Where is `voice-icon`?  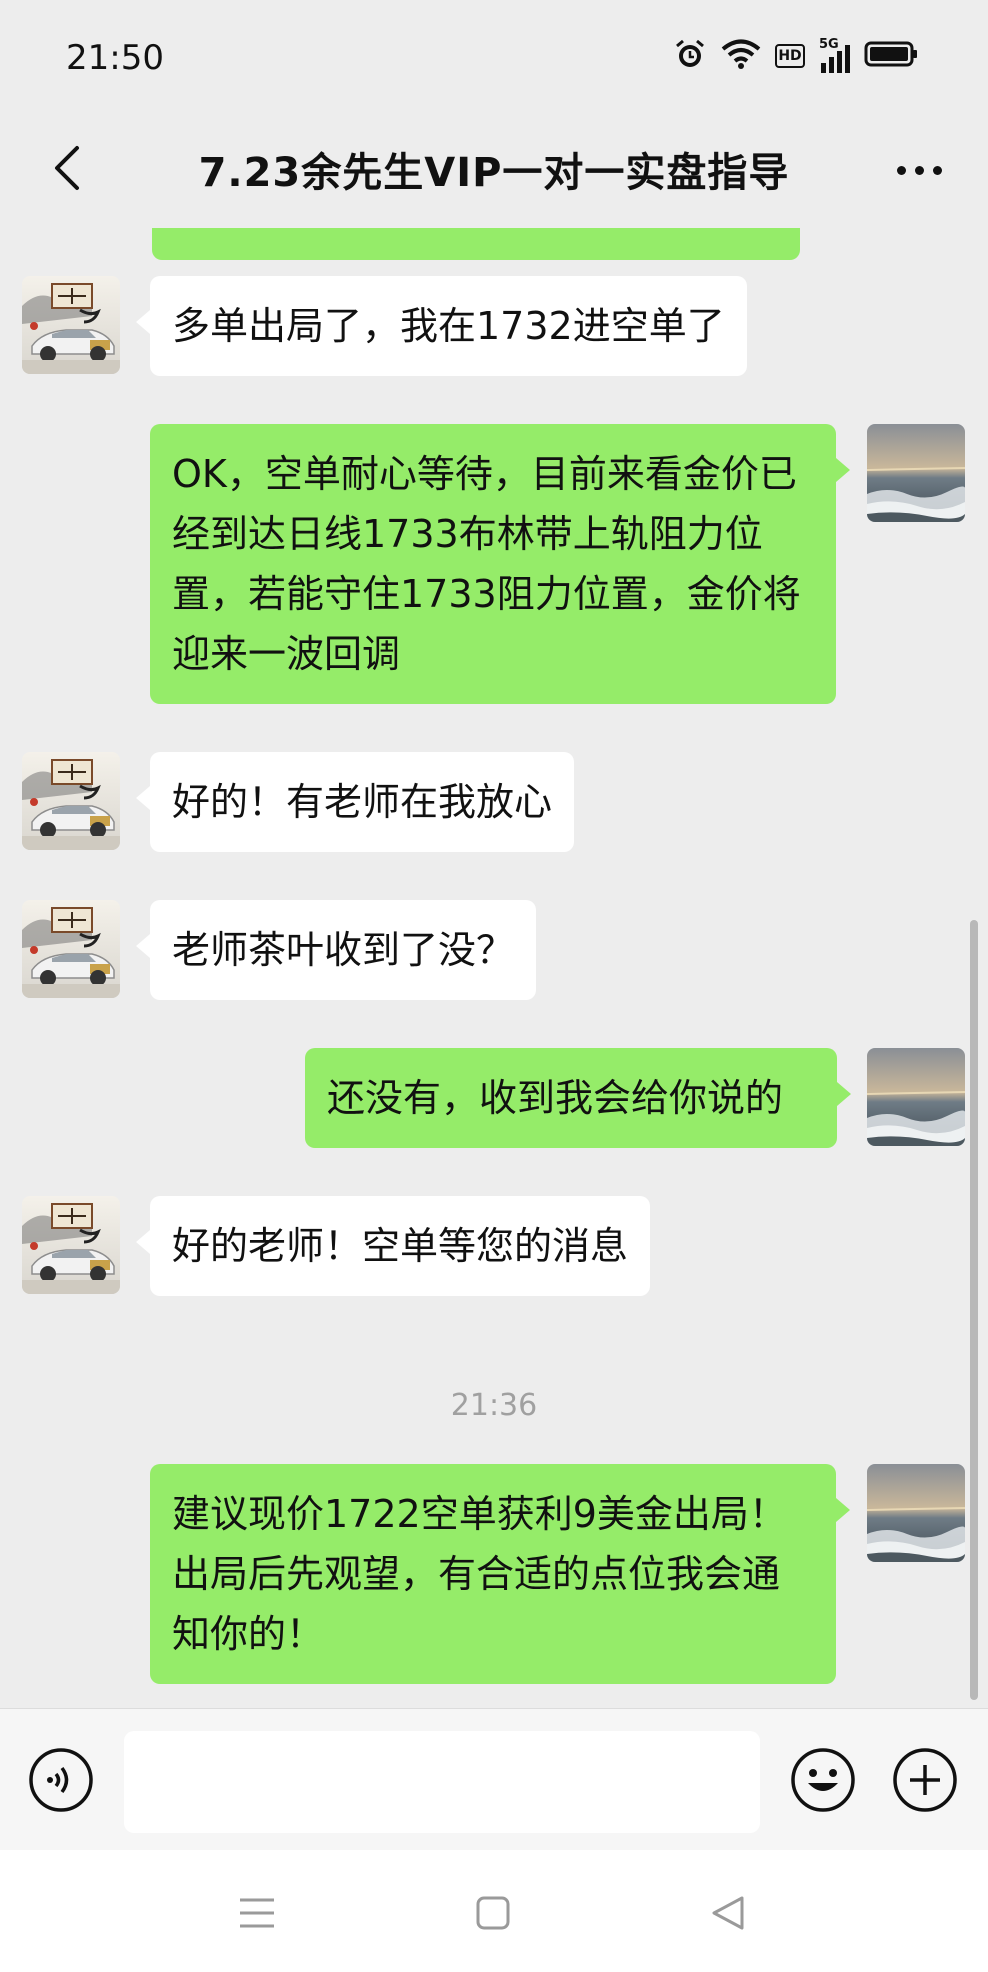 voice-icon is located at coordinates (61, 1780).